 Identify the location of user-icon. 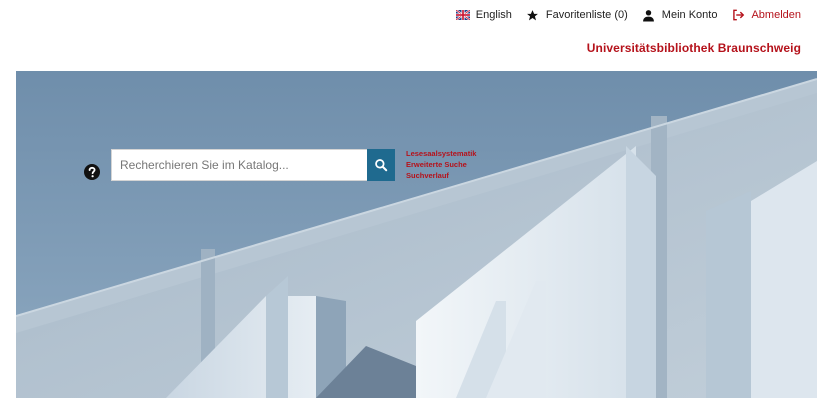
(649, 15).